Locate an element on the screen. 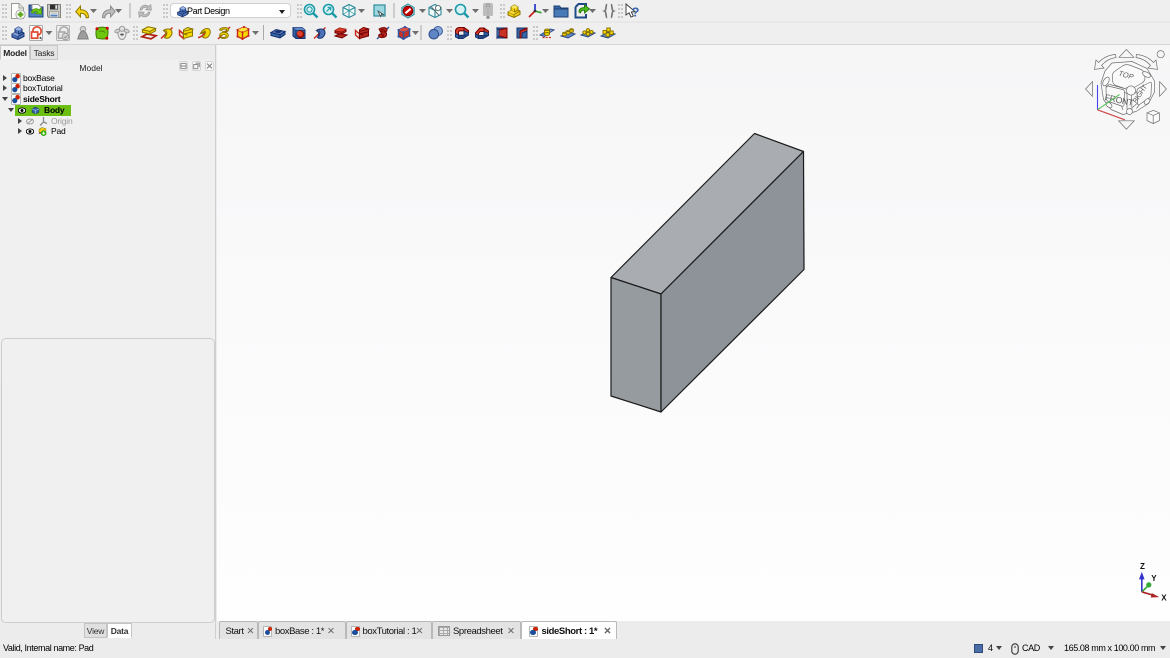 This screenshot has width=1170, height=658. svg-text: Y is located at coordinates (1154, 578).